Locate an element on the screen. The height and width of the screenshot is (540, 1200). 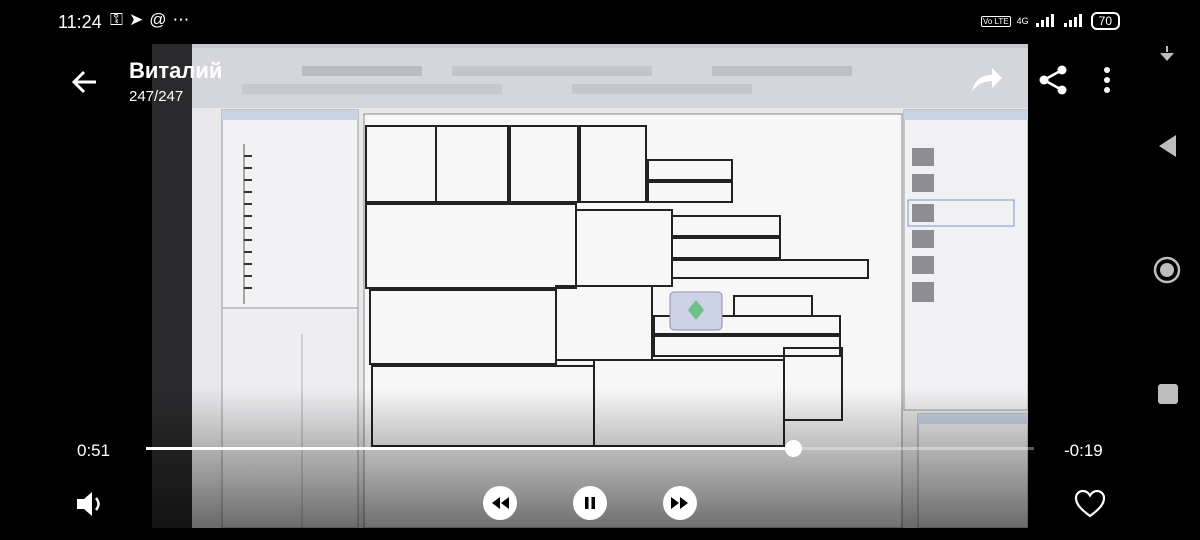
volume-button is located at coordinates (91, 504).